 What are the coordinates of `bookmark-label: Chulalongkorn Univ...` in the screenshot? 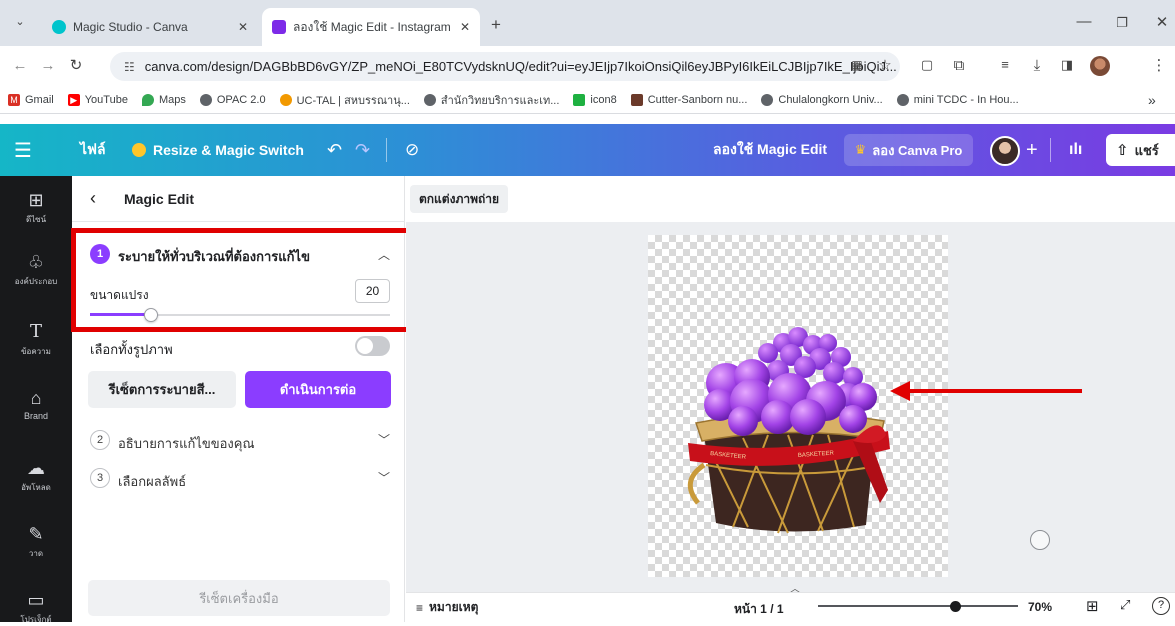 It's located at (830, 99).